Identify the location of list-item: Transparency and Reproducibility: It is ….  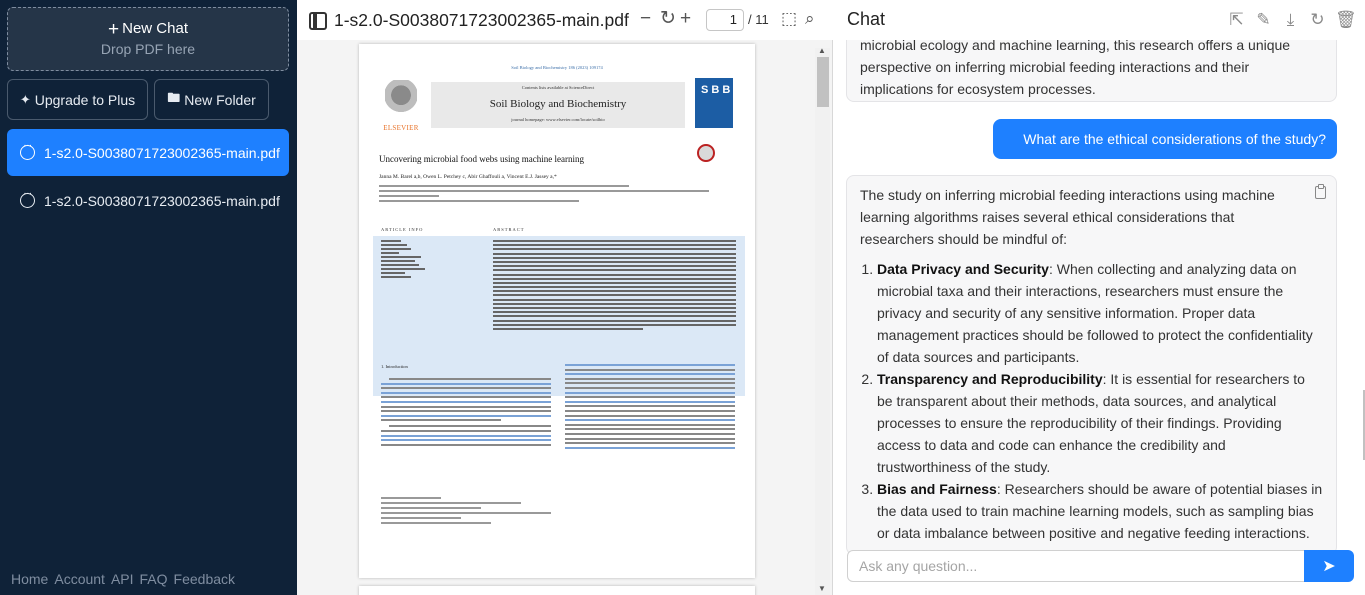
(1100, 423).